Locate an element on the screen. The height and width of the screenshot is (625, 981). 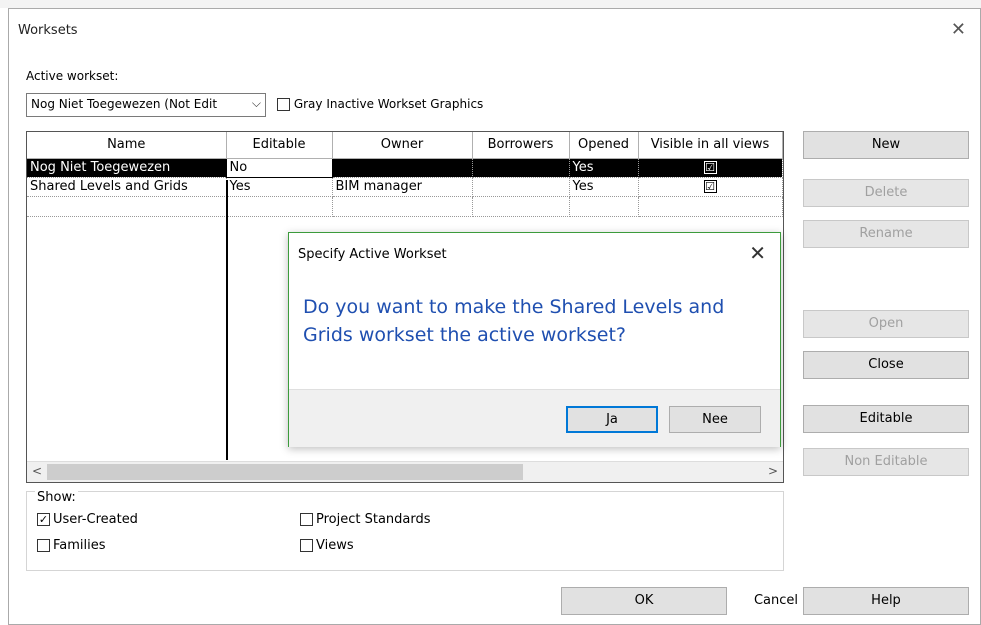
cell-owner is located at coordinates (402, 168).